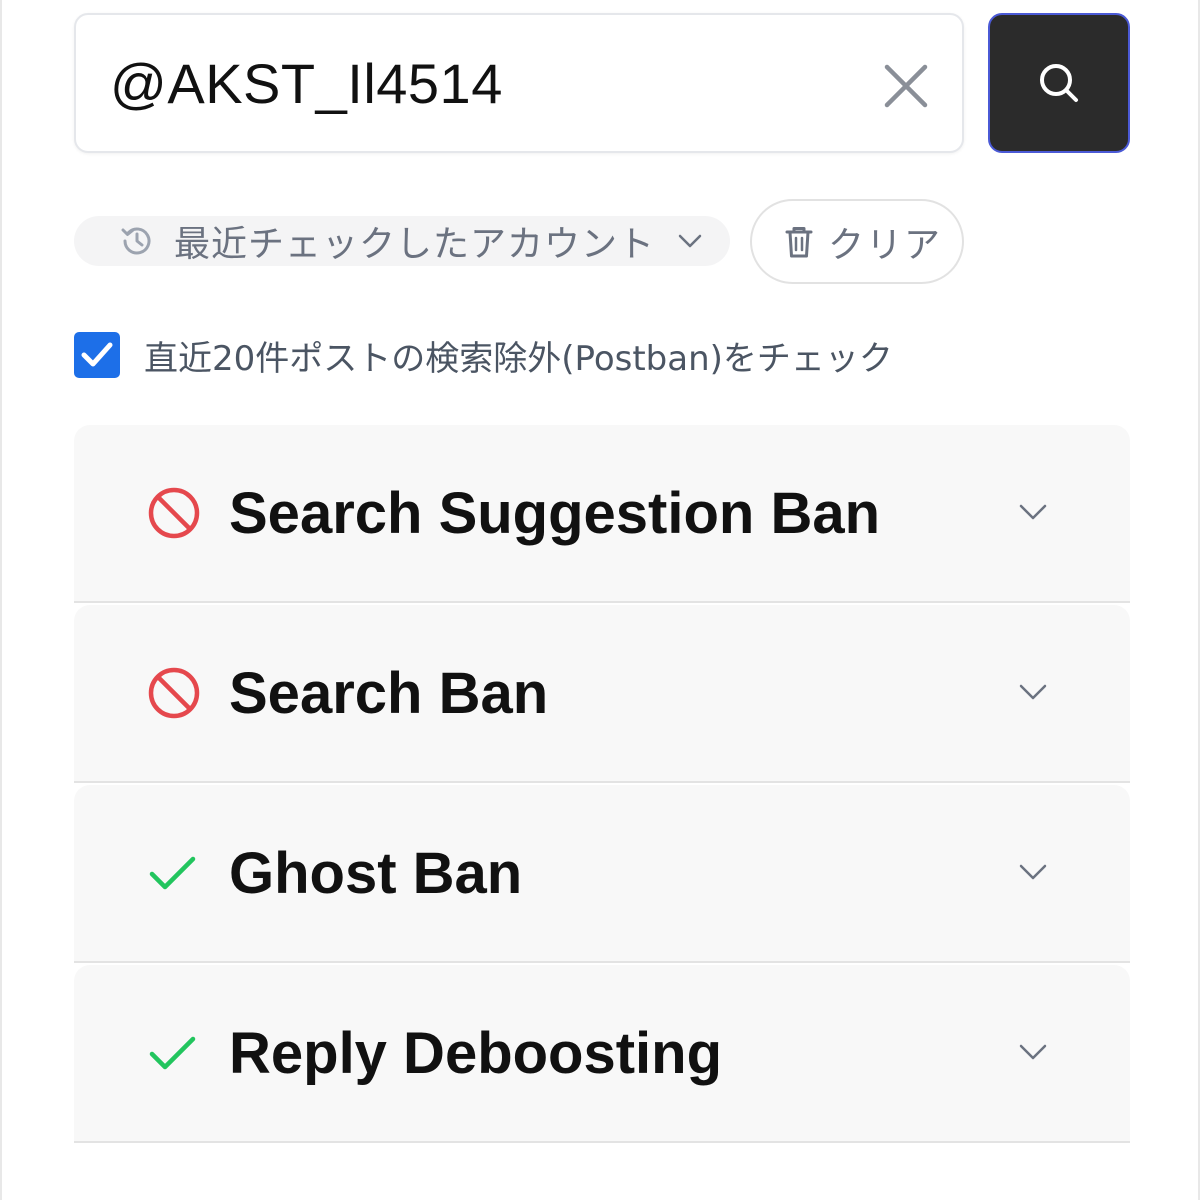 The width and height of the screenshot is (1200, 1200). I want to click on result-search-suggestion-ban: Search Suggestion Ban, so click(602, 514).